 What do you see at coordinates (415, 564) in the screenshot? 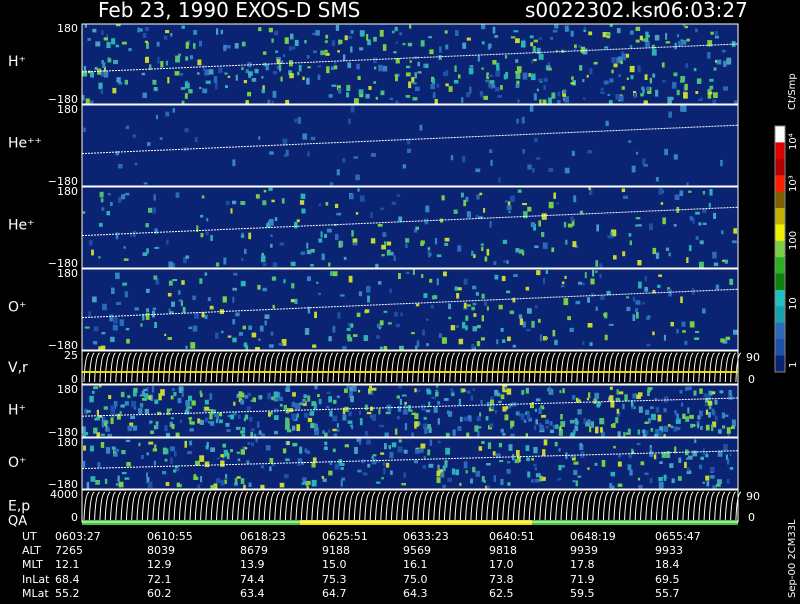
I see `x-axis-value: 16.1` at bounding box center [415, 564].